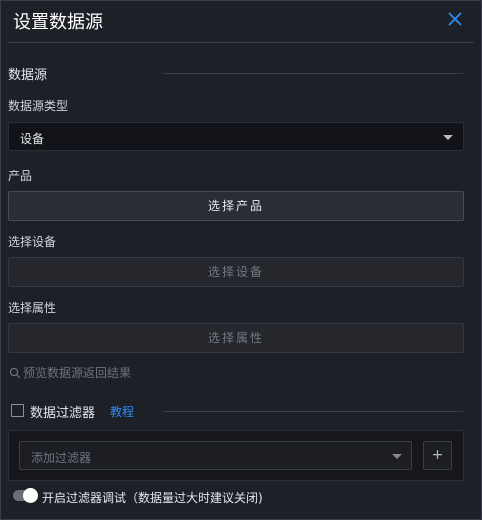 This screenshot has height=520, width=482. Describe the element at coordinates (38, 106) in the screenshot. I see `datasource-type-label: 数据源类型` at that location.